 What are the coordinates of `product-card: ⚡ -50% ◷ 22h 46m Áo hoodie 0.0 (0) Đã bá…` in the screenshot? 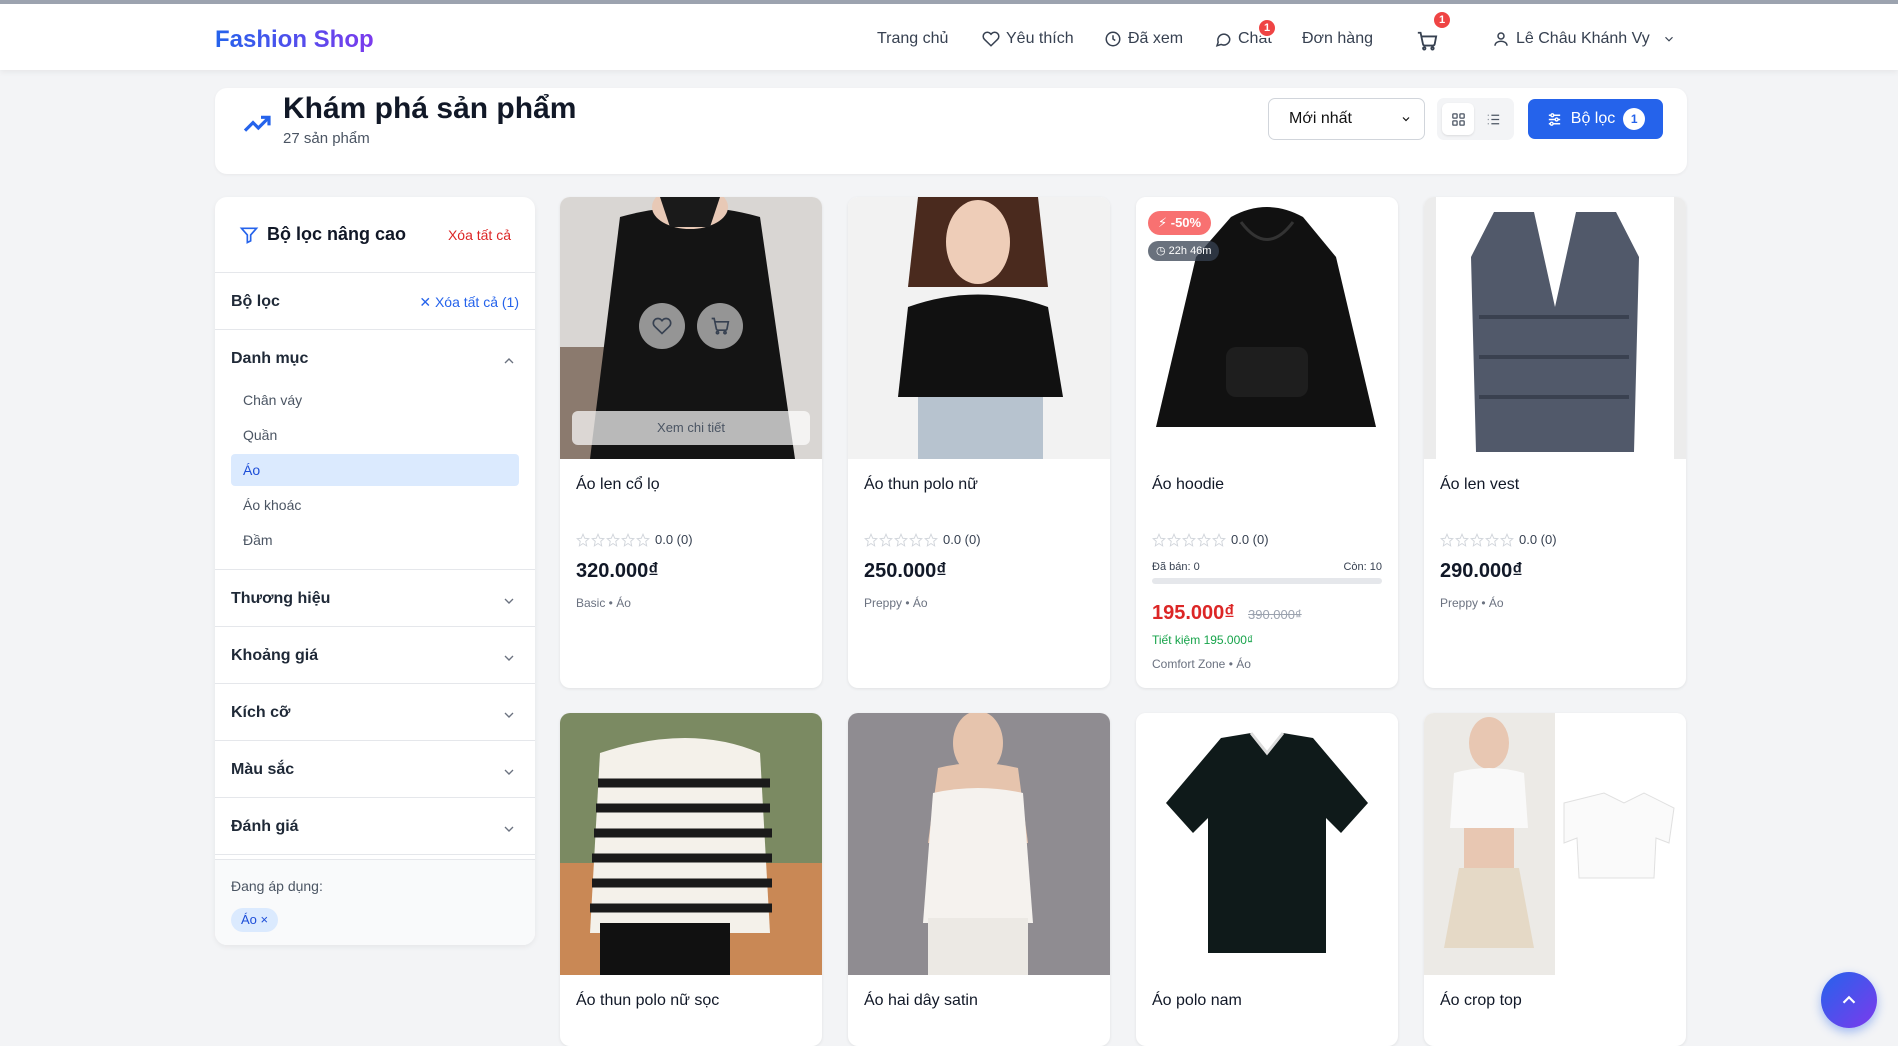 It's located at (1267, 442).